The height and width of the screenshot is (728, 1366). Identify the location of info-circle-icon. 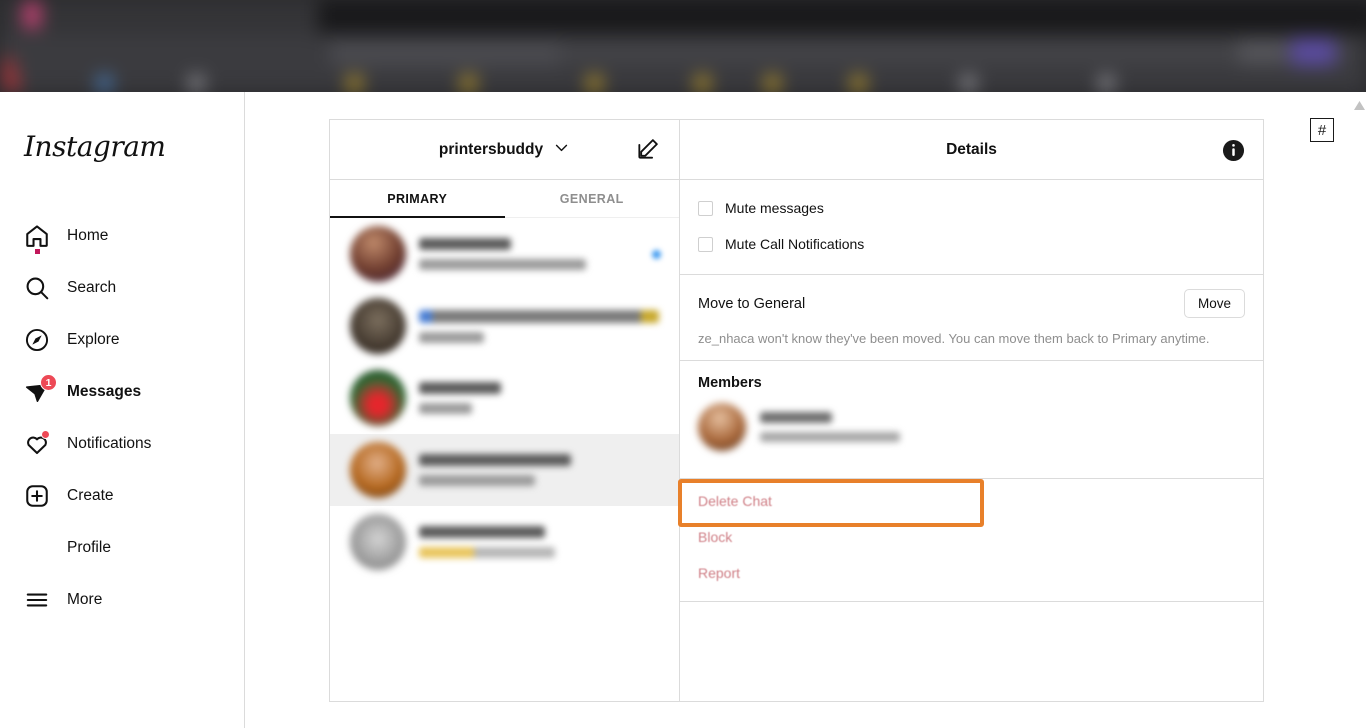
(1233, 153).